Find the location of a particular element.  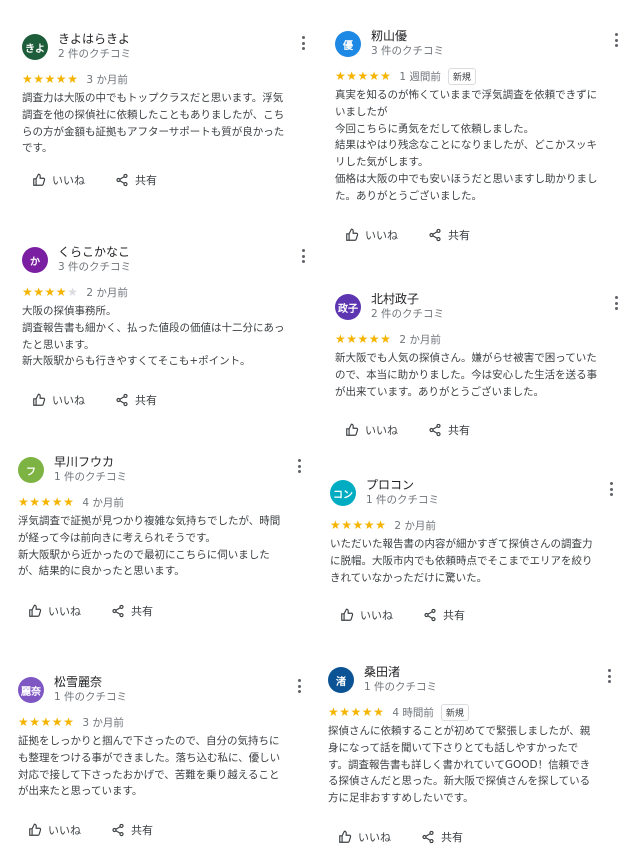

avatar: きよ is located at coordinates (35, 47).